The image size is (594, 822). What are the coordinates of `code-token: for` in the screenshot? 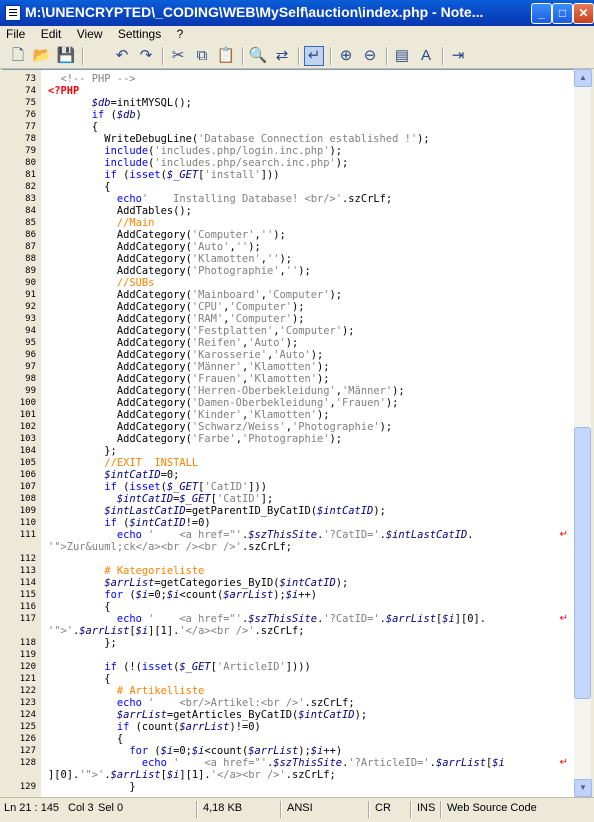 It's located at (139, 751).